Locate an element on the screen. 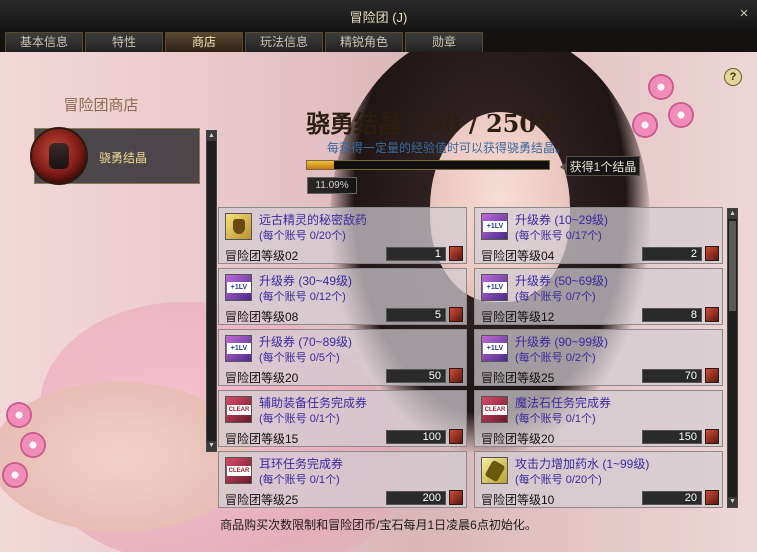 This screenshot has height=552, width=757. item-required-level: 冒险团等级12 is located at coordinates (518, 317).